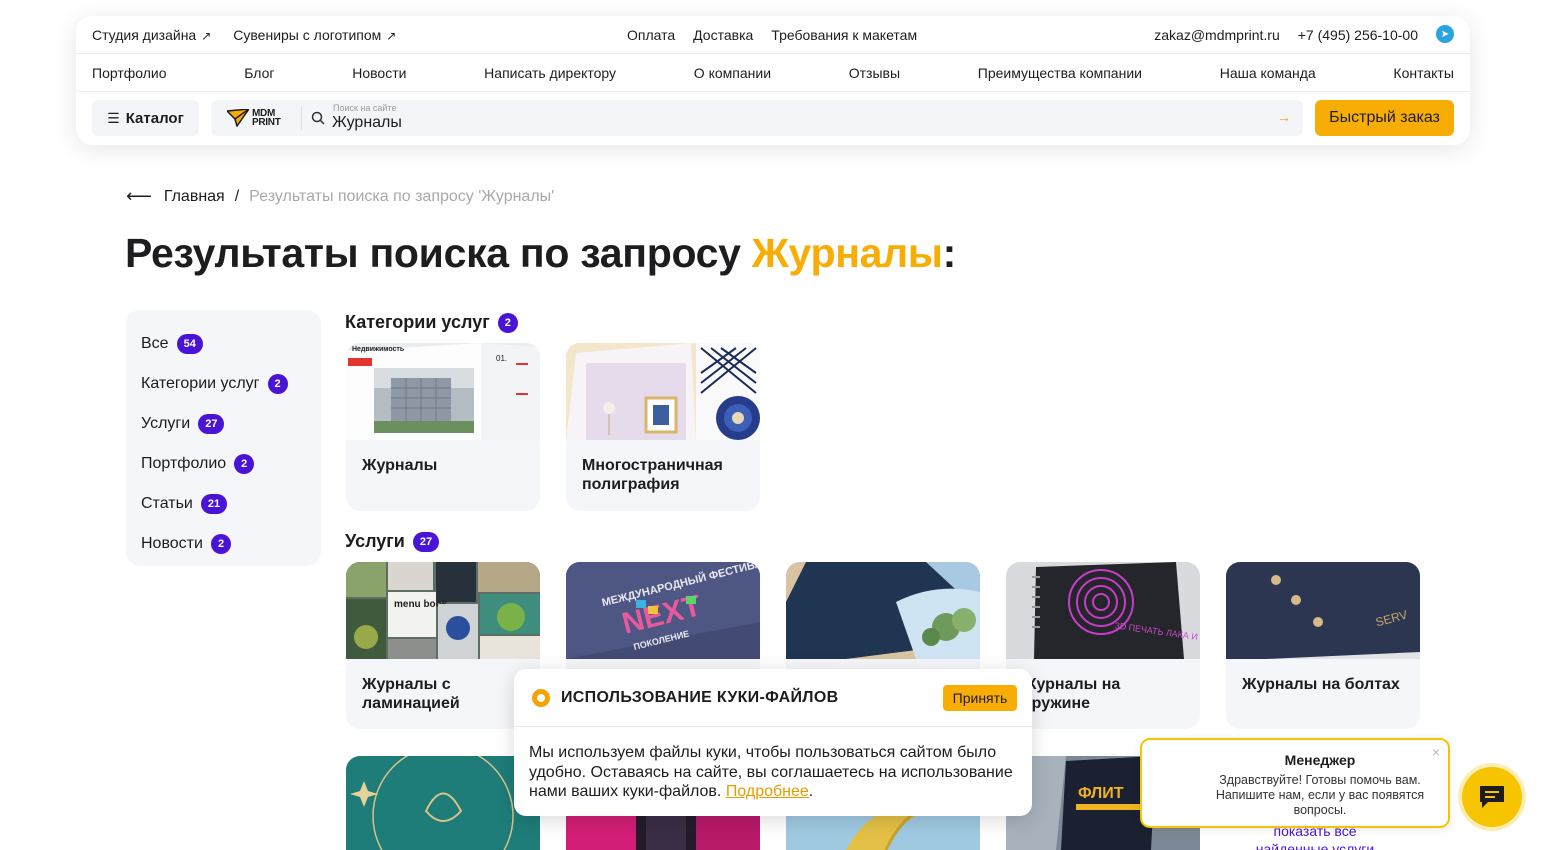  I want to click on chat-open-button, so click(1492, 797).